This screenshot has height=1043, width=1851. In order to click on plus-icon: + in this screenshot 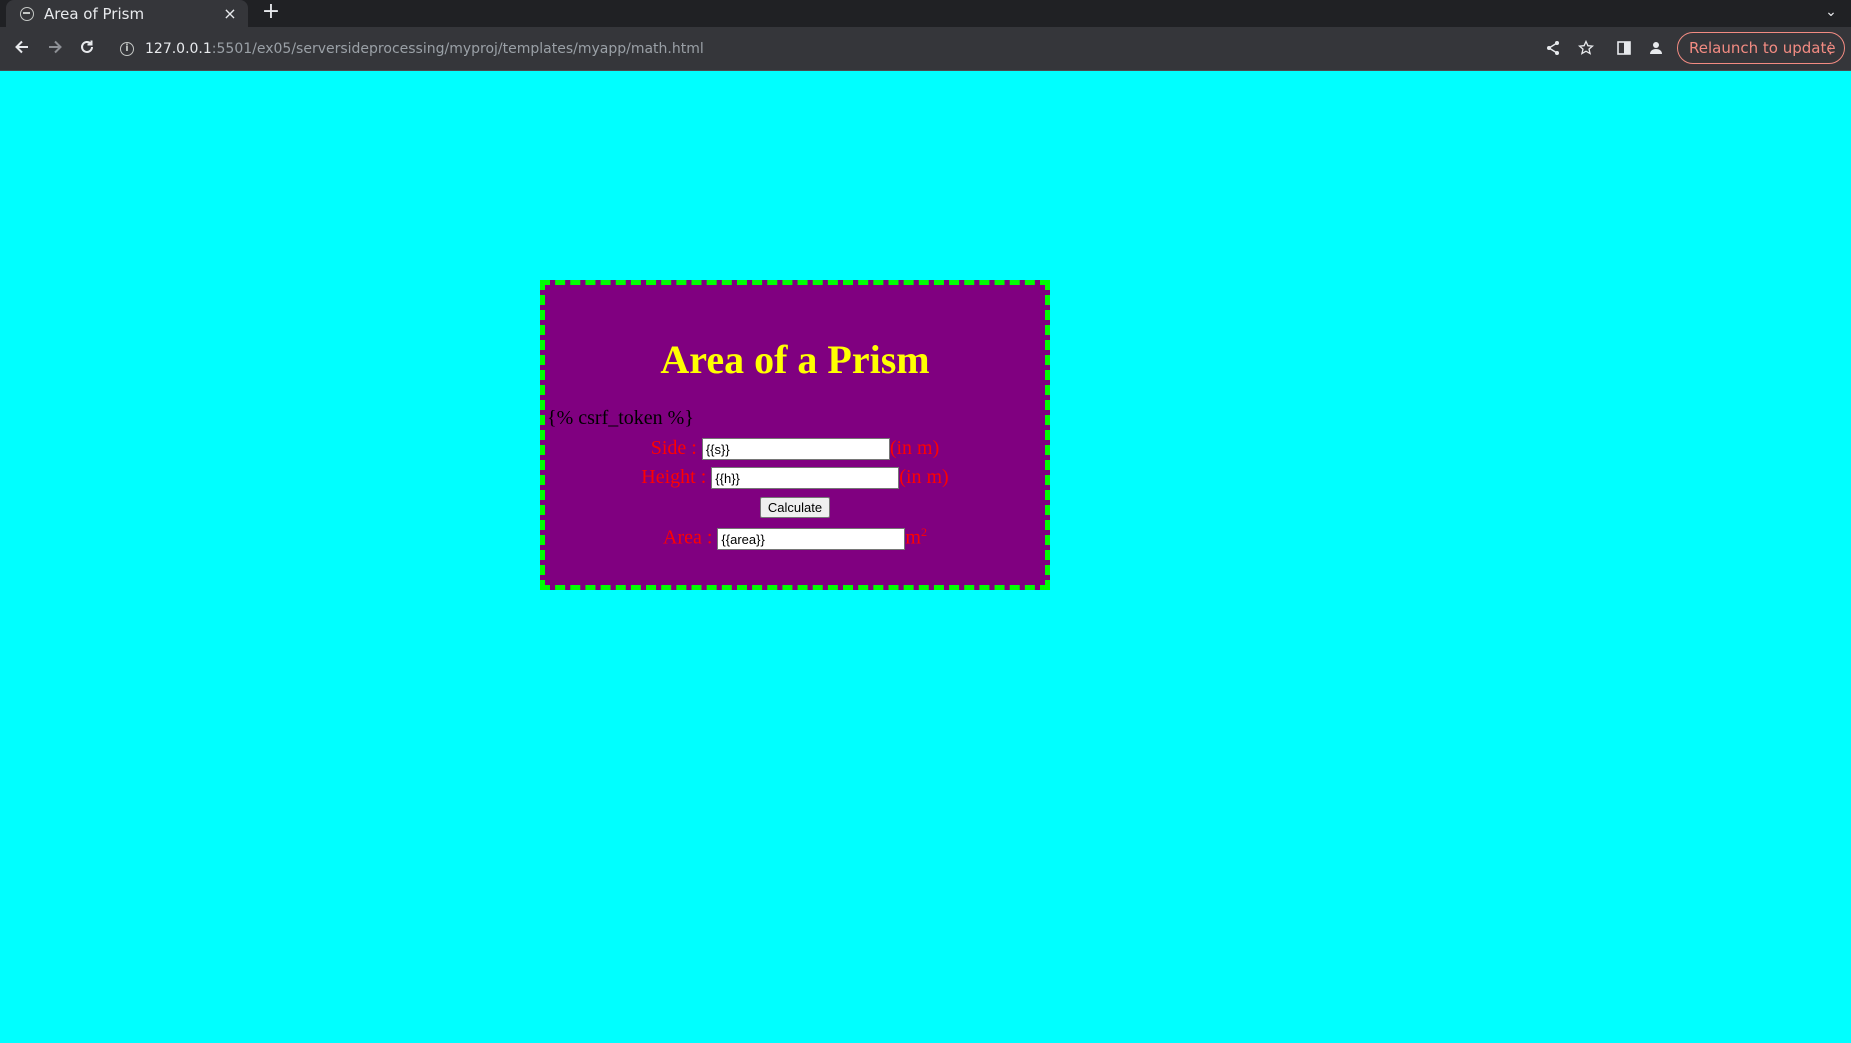, I will do `click(271, 13)`.